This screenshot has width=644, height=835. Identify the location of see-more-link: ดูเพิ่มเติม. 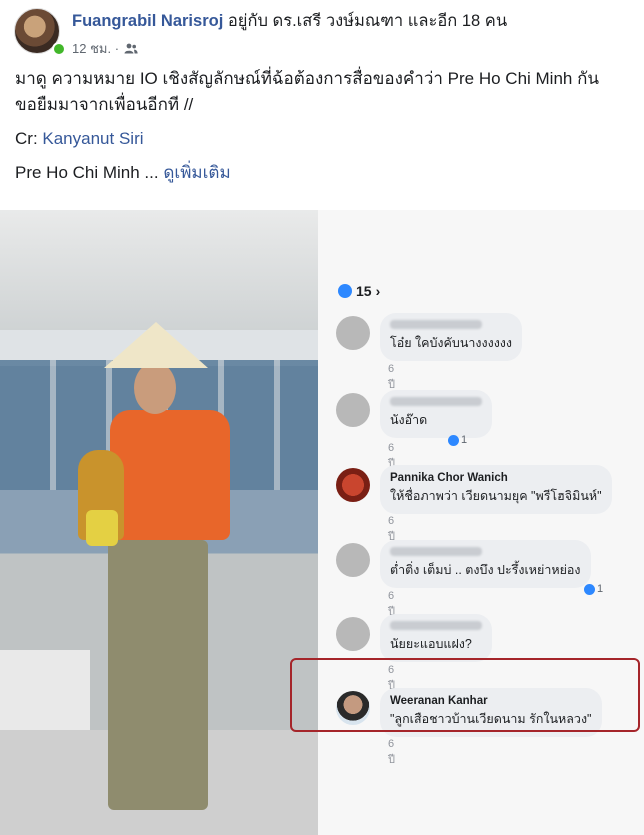
(196, 172).